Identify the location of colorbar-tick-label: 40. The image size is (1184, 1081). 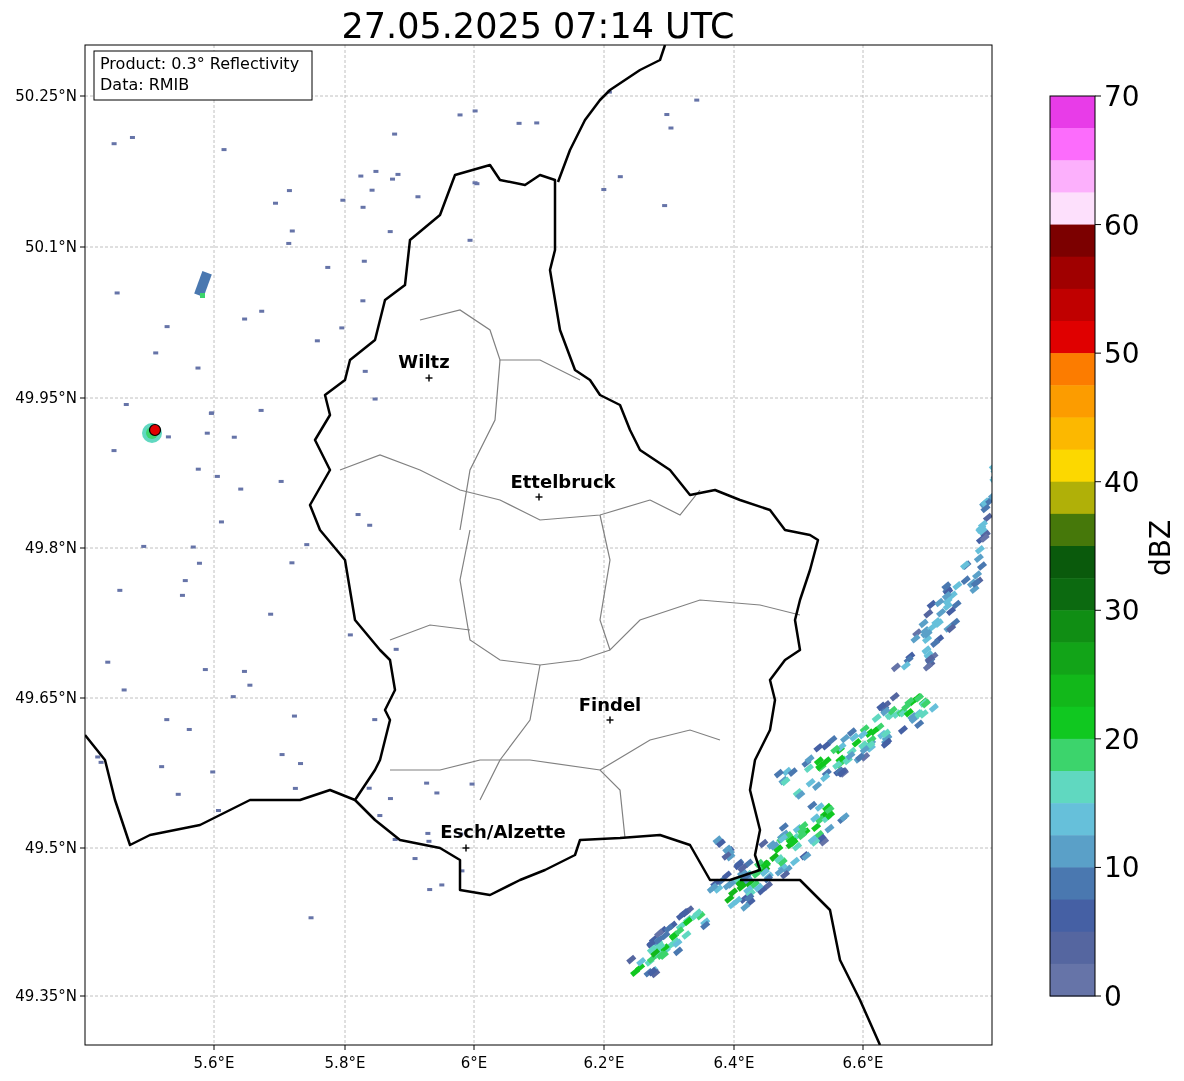
(1122, 482).